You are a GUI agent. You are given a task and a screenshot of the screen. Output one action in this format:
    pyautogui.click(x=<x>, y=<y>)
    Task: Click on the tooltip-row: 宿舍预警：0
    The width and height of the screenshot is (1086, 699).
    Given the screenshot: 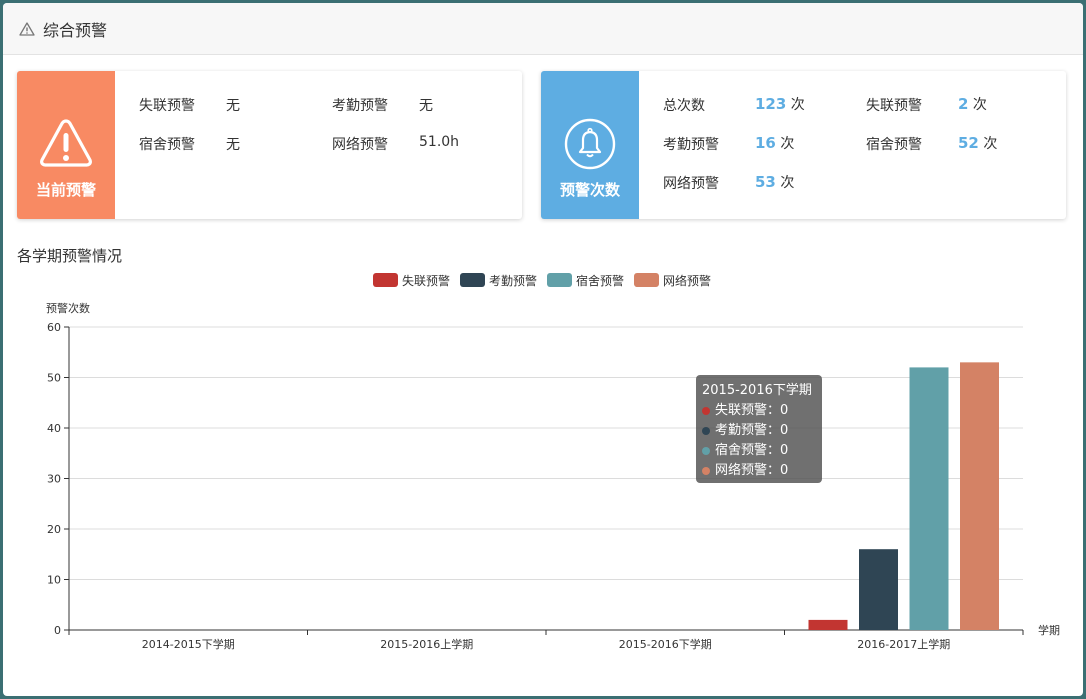 What is the action you would take?
    pyautogui.click(x=759, y=451)
    